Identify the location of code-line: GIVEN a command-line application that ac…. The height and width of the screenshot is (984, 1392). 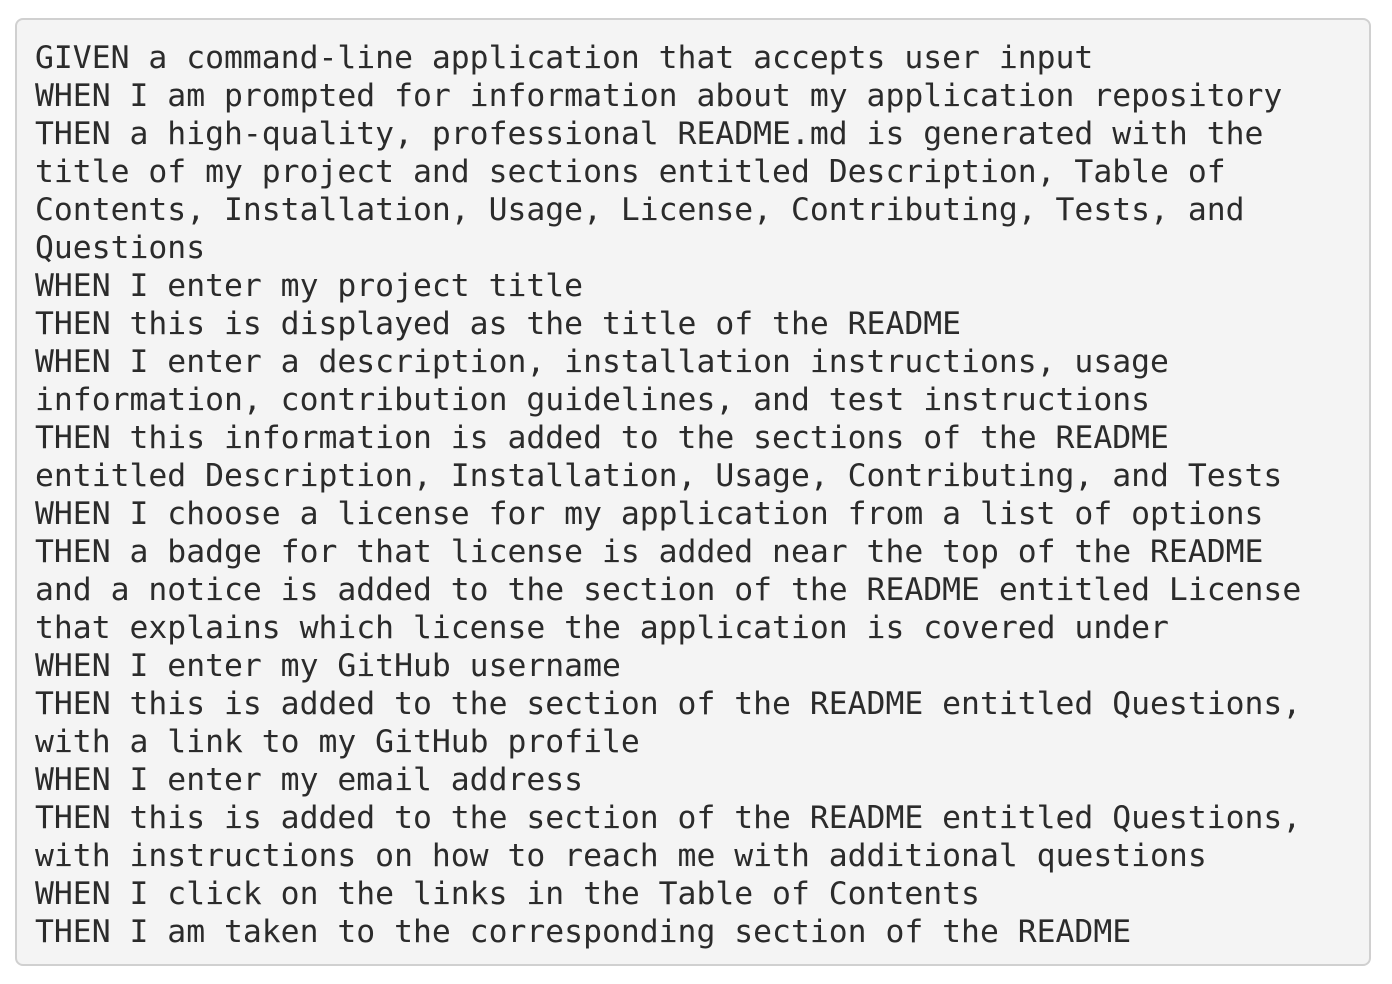
(564, 58).